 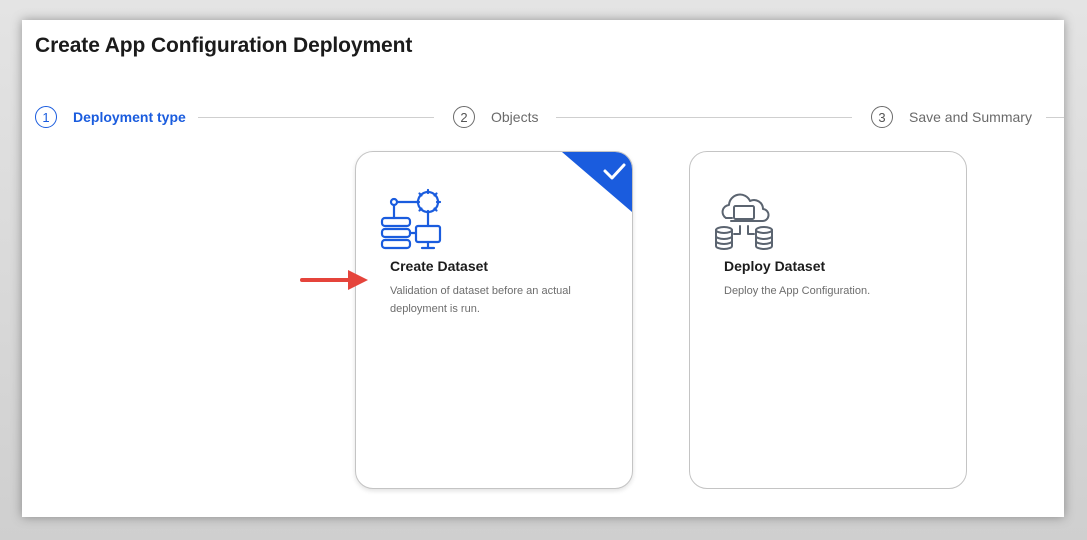 I want to click on cloud-database-icon, so click(x=744, y=221).